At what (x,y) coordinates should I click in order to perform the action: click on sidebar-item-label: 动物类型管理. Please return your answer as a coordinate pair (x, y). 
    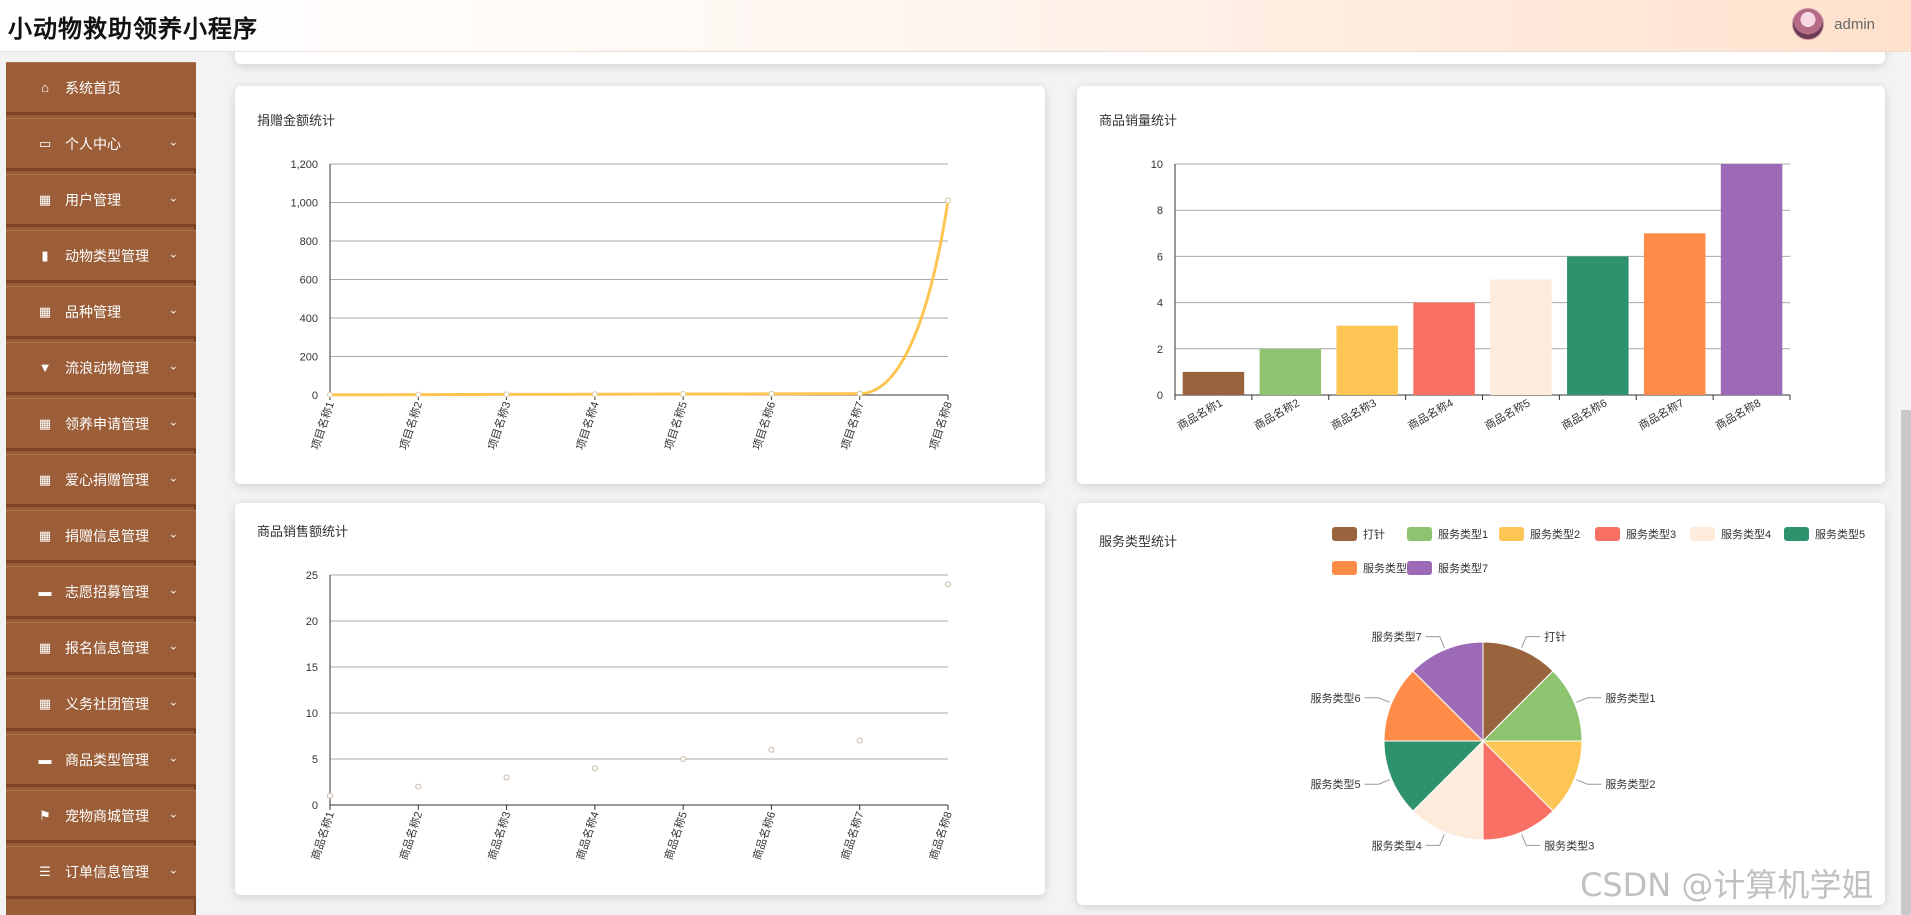
    Looking at the image, I should click on (107, 255).